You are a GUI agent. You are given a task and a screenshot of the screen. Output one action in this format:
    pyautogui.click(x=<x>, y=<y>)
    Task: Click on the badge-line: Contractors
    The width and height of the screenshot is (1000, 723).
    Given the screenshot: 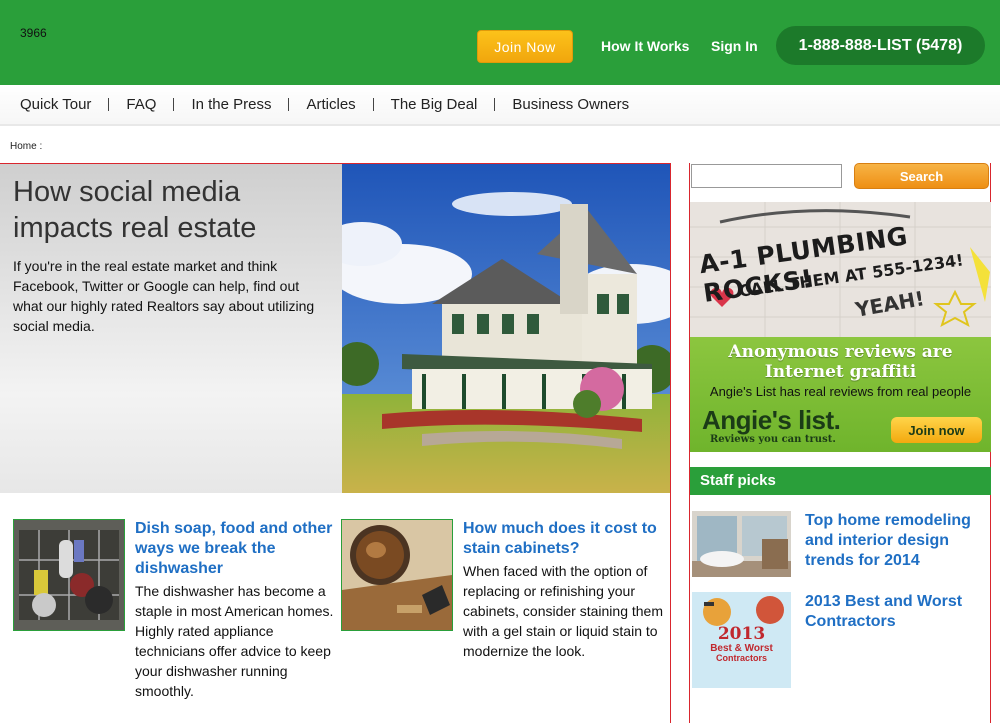 What is the action you would take?
    pyautogui.click(x=741, y=658)
    